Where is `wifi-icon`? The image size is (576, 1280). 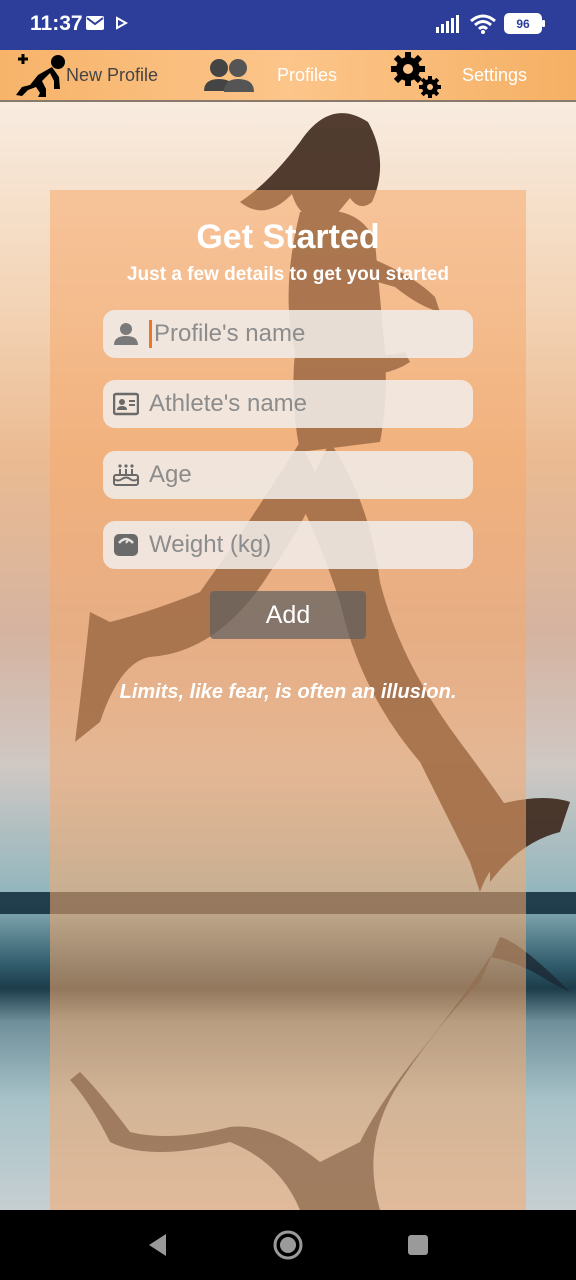
wifi-icon is located at coordinates (483, 24).